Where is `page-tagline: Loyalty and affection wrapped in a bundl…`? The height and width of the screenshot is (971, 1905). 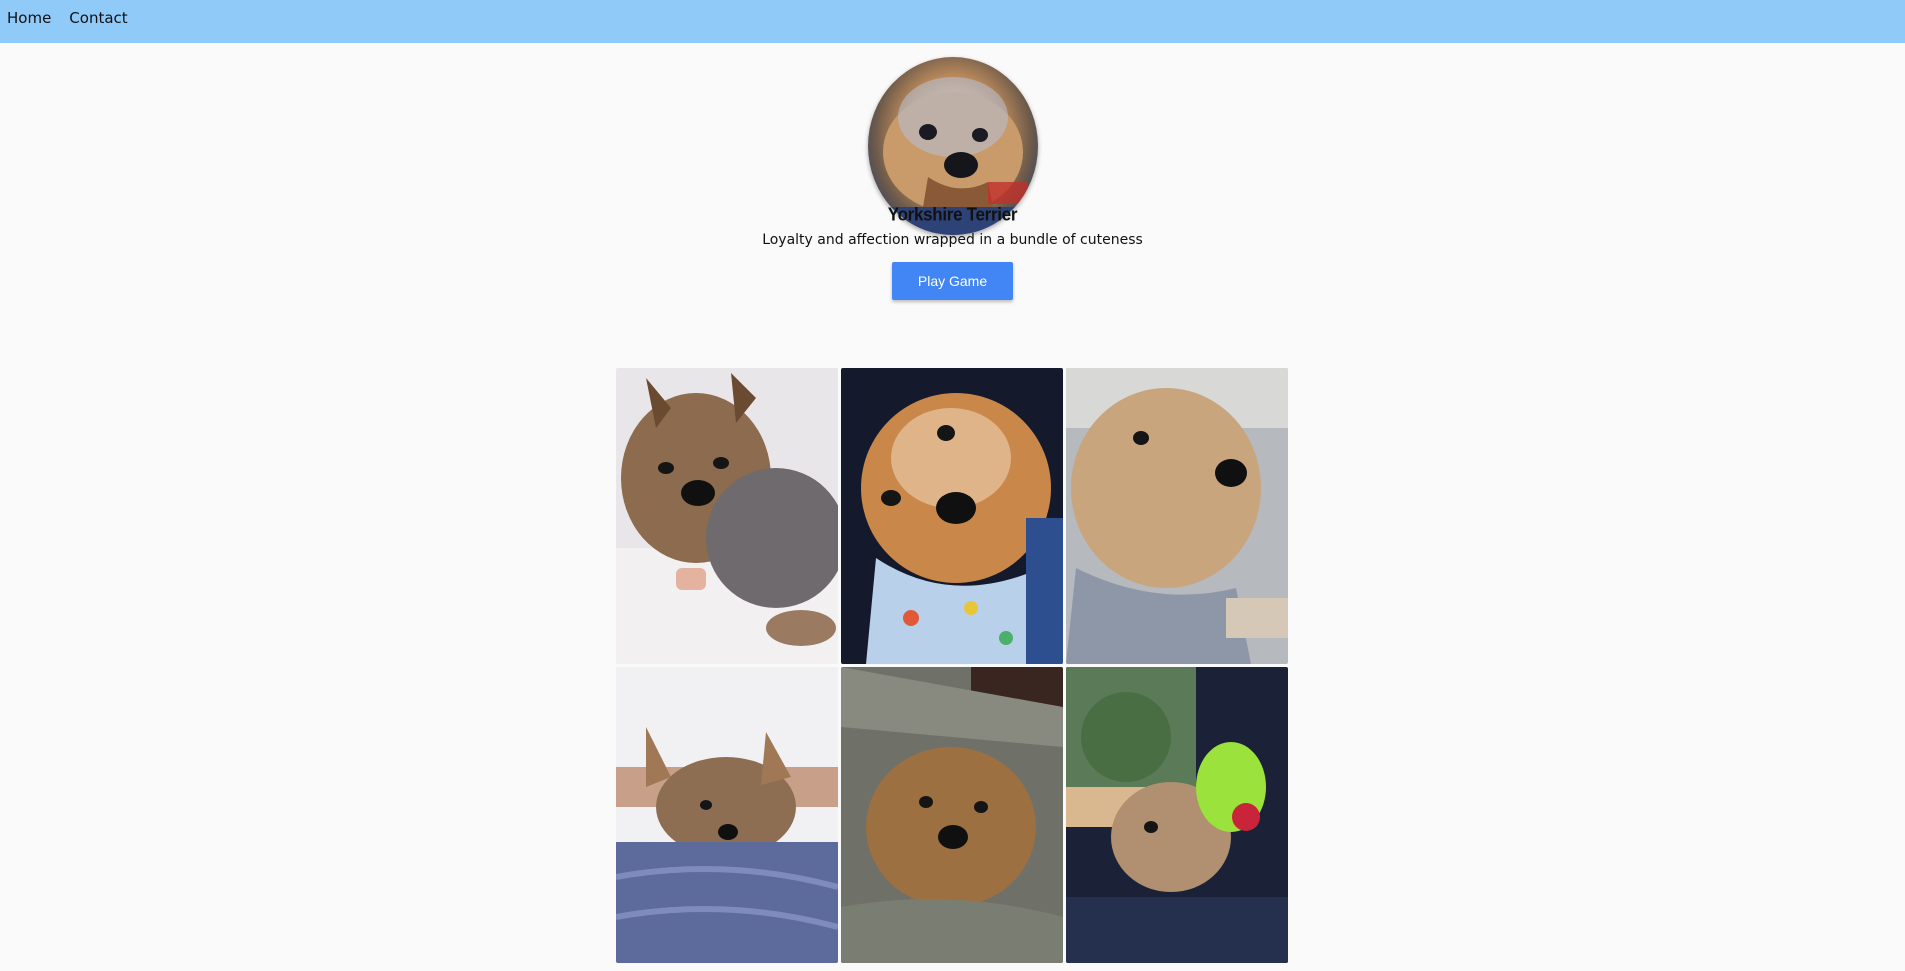 page-tagline: Loyalty and affection wrapped in a bundl… is located at coordinates (952, 240).